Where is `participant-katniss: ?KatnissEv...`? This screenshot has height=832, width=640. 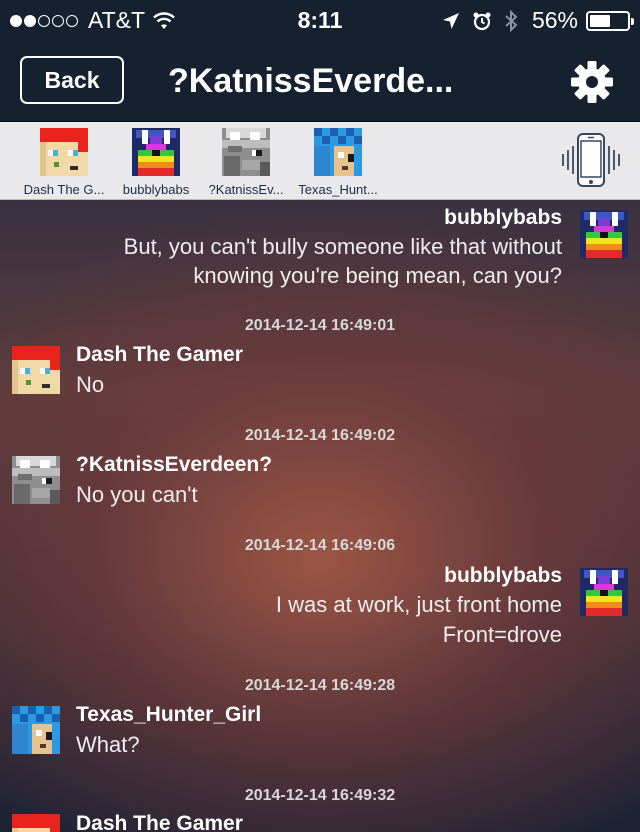
participant-katniss: ?KatnissEv... is located at coordinates (246, 162).